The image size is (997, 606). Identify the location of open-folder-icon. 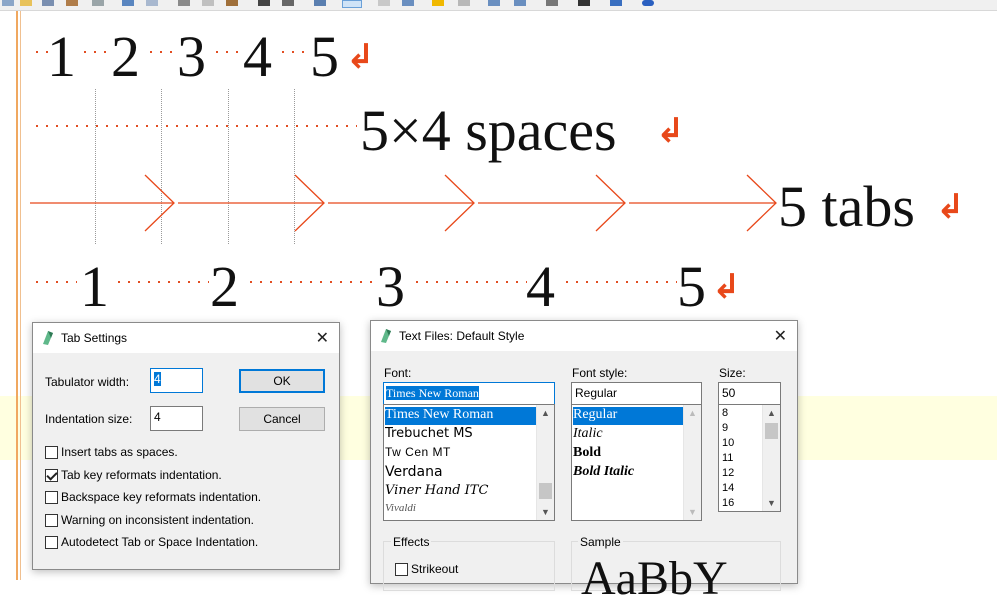
(26, 3).